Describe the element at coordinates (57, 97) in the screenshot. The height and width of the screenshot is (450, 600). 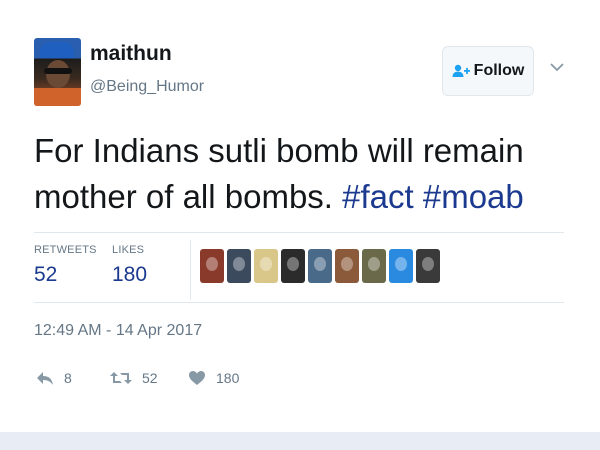
I see `avatar-shirt` at that location.